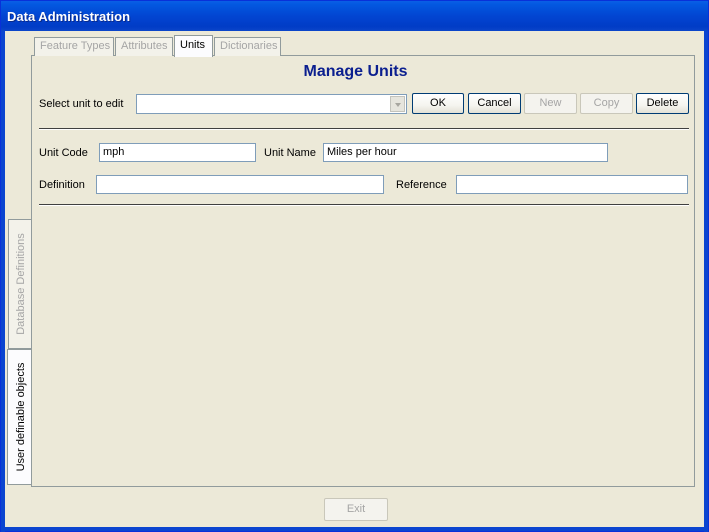 The image size is (709, 532). What do you see at coordinates (572, 184) in the screenshot?
I see `reference-field` at bounding box center [572, 184].